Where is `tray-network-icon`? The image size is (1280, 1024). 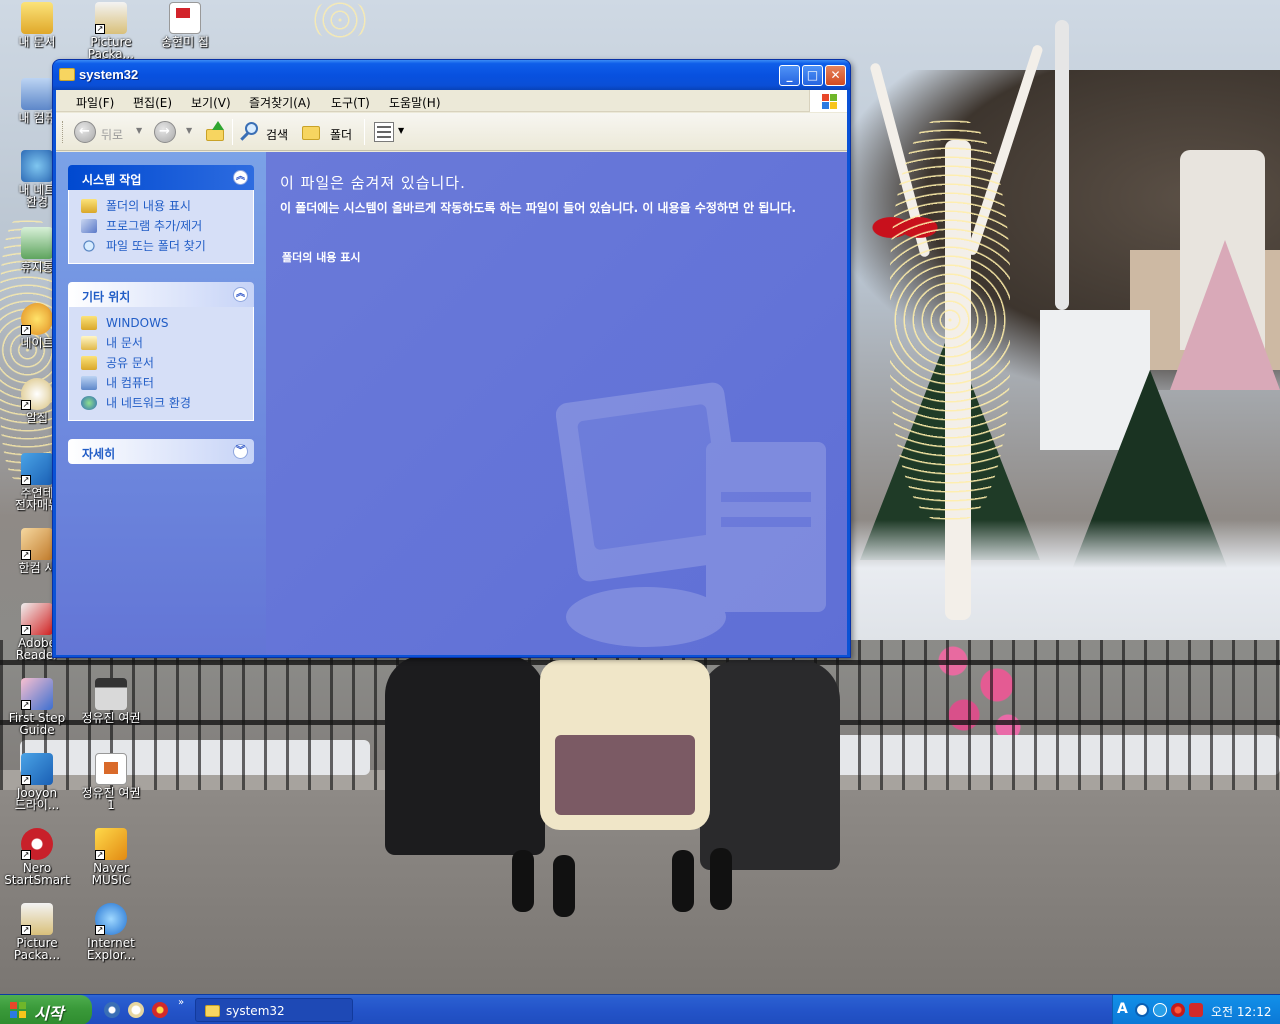
tray-network-icon is located at coordinates (1160, 1010).